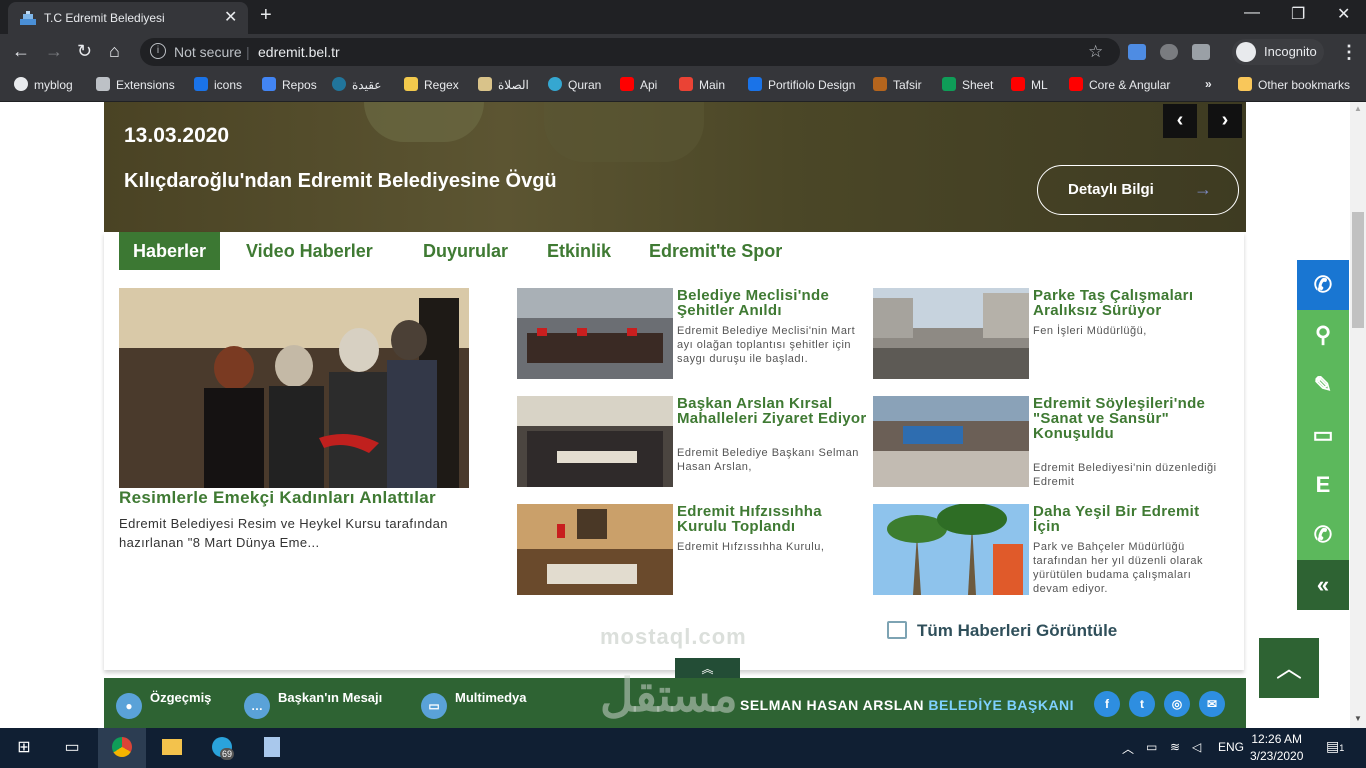 Image resolution: width=1366 pixels, height=768 pixels. I want to click on notepad-icon, so click(272, 748).